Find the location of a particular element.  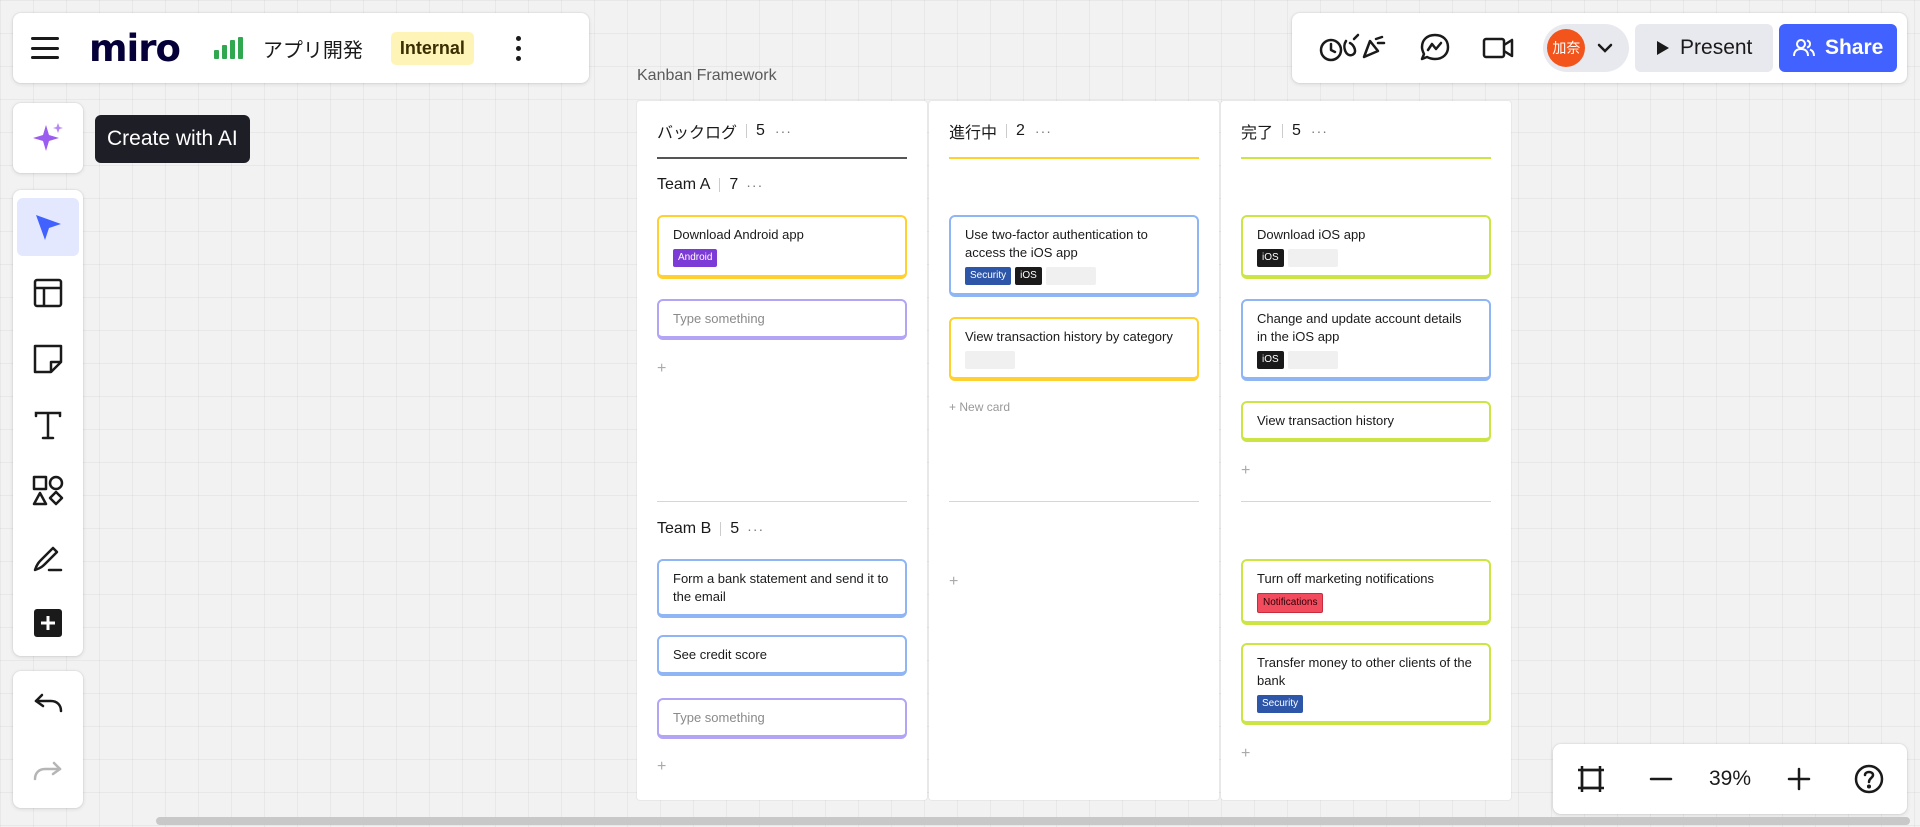

kanban-card: View transaction history is located at coordinates (1366, 421).